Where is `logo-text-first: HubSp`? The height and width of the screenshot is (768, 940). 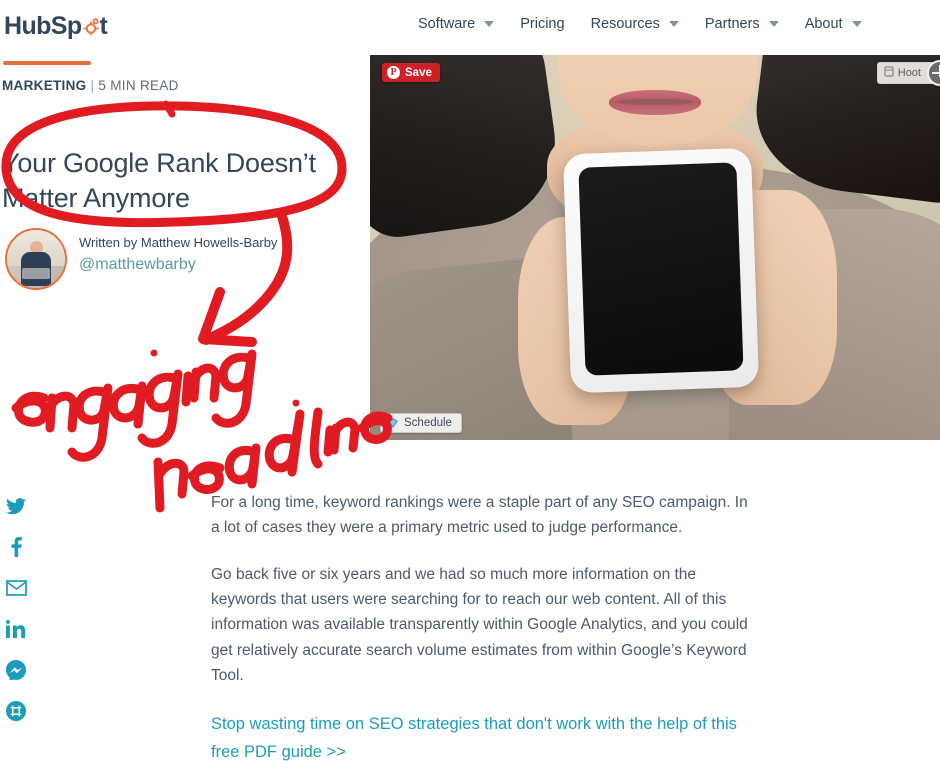 logo-text-first: HubSp is located at coordinates (43, 26).